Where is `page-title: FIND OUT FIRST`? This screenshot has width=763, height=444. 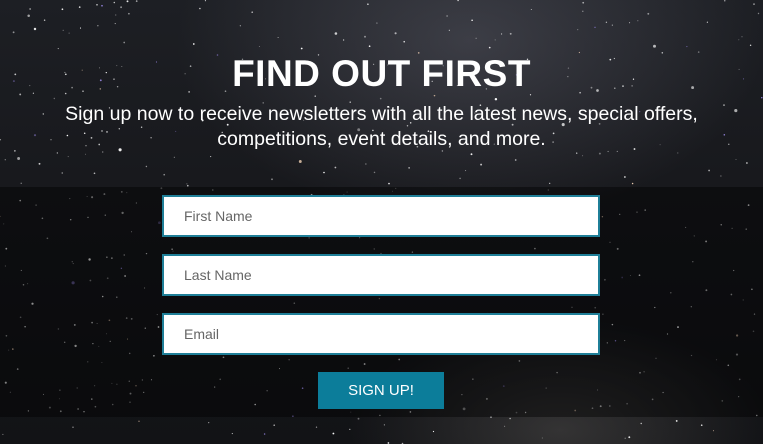
page-title: FIND OUT FIRST is located at coordinates (381, 73).